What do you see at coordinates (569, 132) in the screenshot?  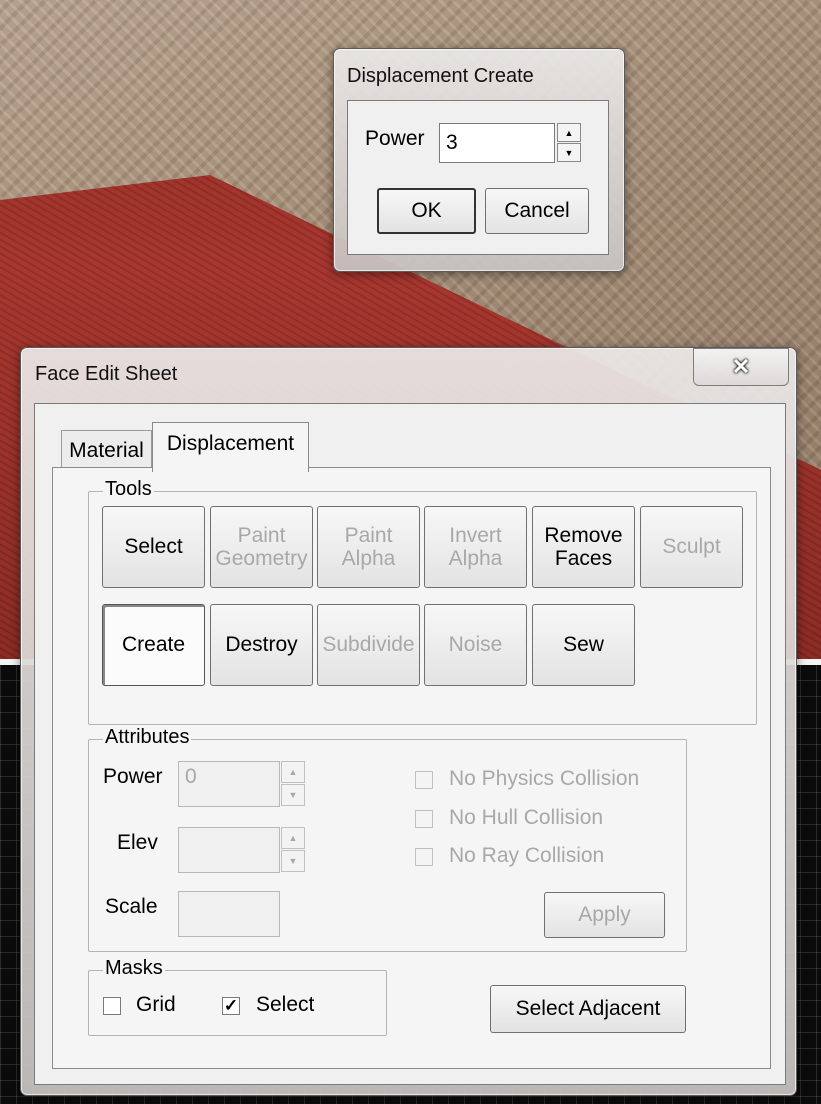 I see `power-spin-up-icon: ▲` at bounding box center [569, 132].